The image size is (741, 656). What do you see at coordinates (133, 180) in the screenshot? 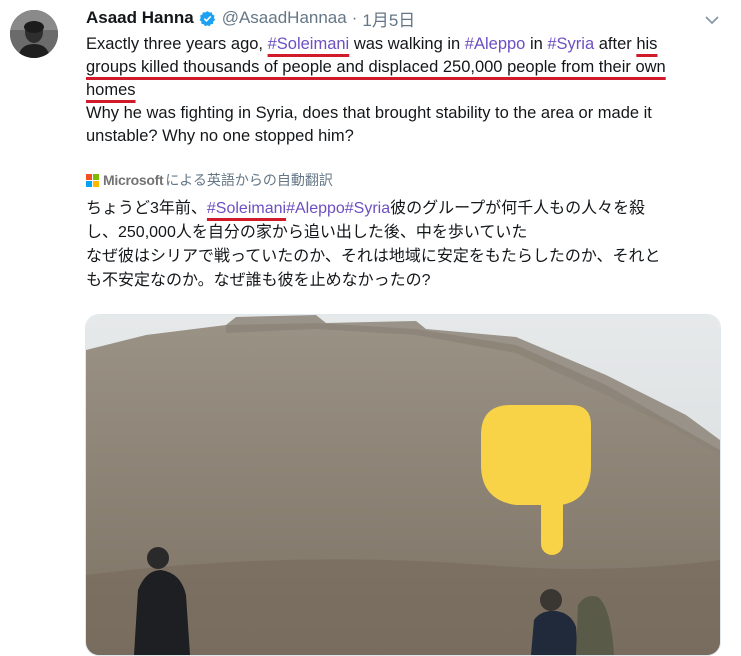
I see `translation-provider: Microsoft` at bounding box center [133, 180].